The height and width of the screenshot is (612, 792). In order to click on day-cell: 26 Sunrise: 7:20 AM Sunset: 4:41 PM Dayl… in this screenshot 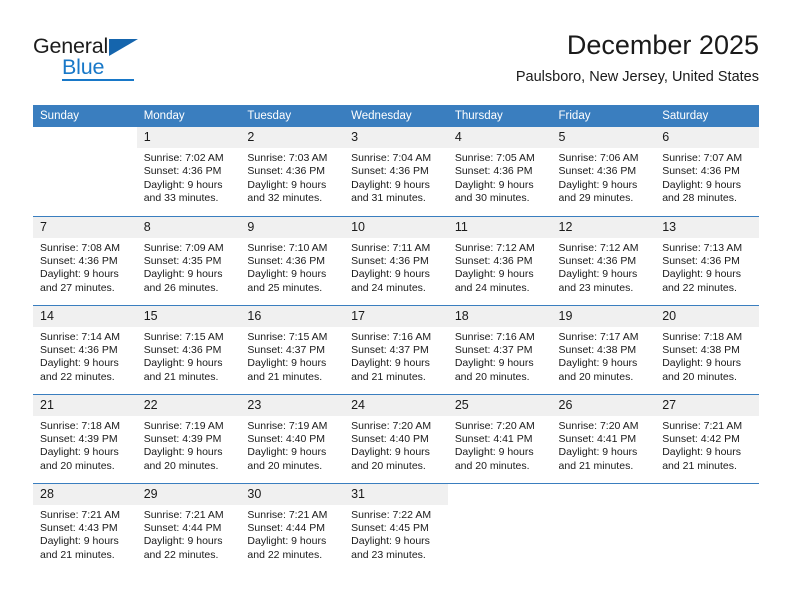, I will do `click(603, 438)`.